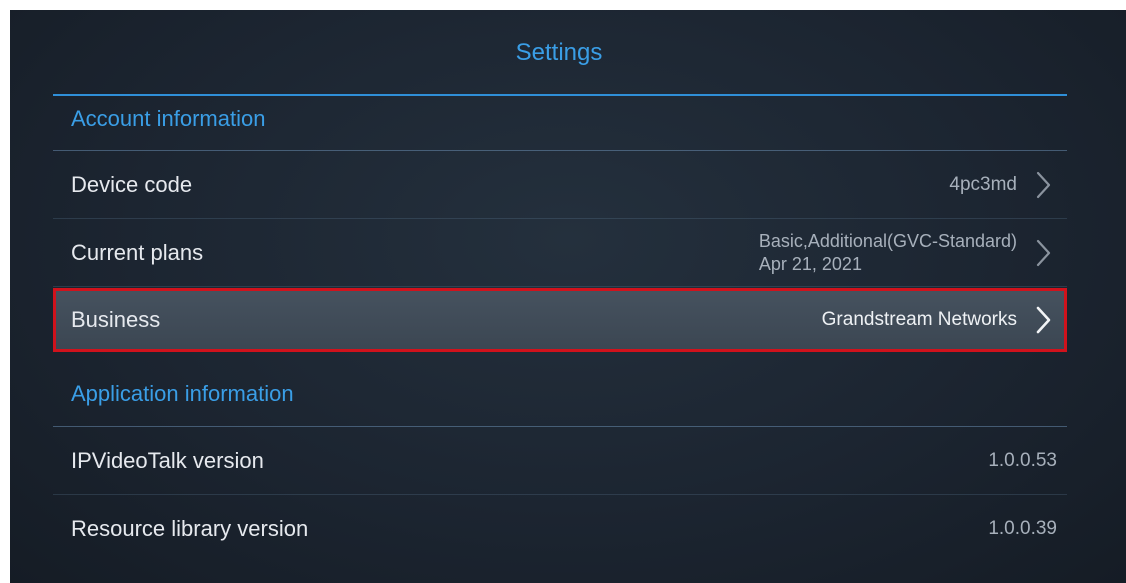 The height and width of the screenshot is (583, 1126). Describe the element at coordinates (810, 263) in the screenshot. I see `plan-date: Apr 21, 2021` at that location.